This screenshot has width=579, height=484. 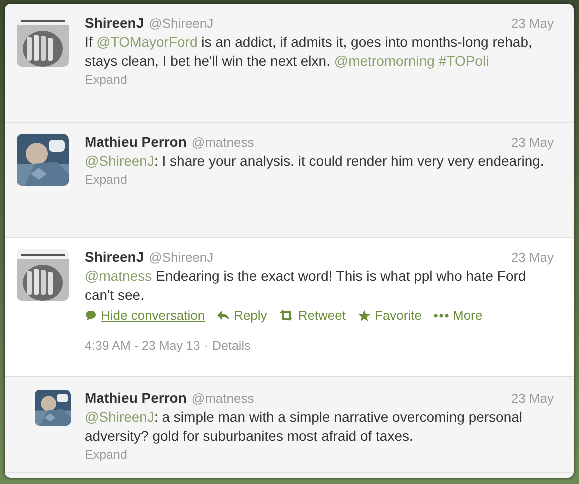 What do you see at coordinates (309, 52) in the screenshot?
I see `tweet-text: If @TOMayorFord is an addict, if admits it, goes into months-long rehab, stays clean, I bet he'll win the next elxn. @metromorning #TOPoli` at bounding box center [309, 52].